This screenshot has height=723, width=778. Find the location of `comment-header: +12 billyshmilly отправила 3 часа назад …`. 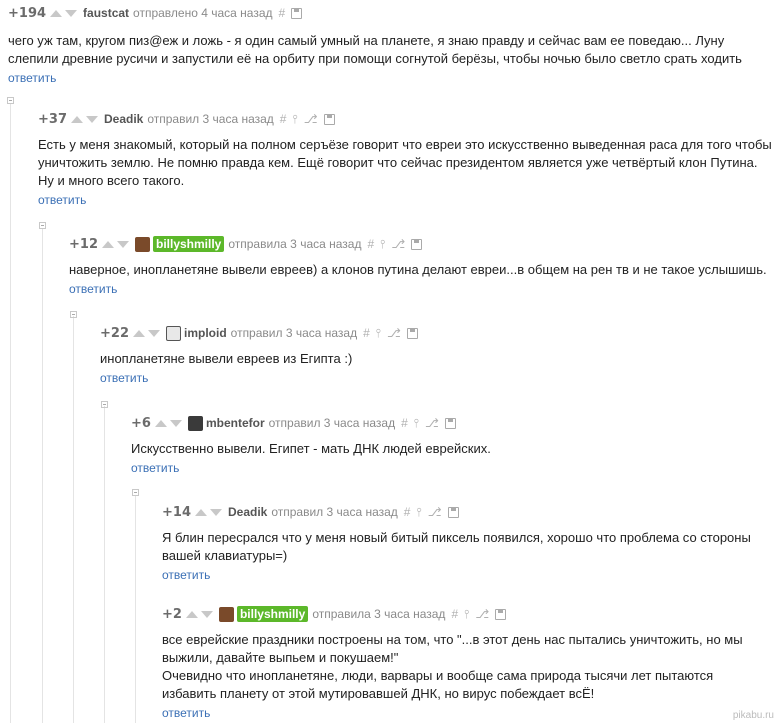

comment-header: +12 billyshmilly отправила 3 часа назад … is located at coordinates (419, 244).